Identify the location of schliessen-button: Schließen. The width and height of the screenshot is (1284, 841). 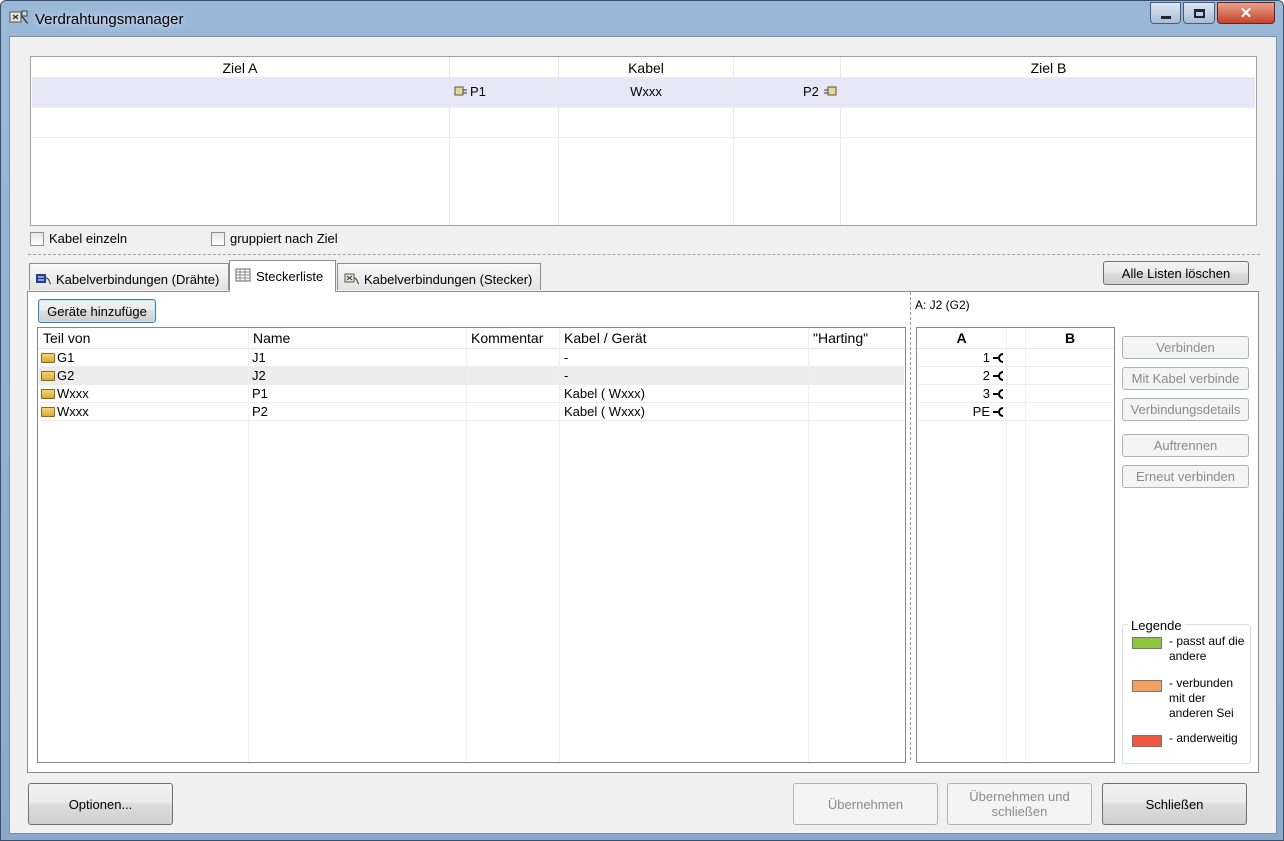
(1174, 804).